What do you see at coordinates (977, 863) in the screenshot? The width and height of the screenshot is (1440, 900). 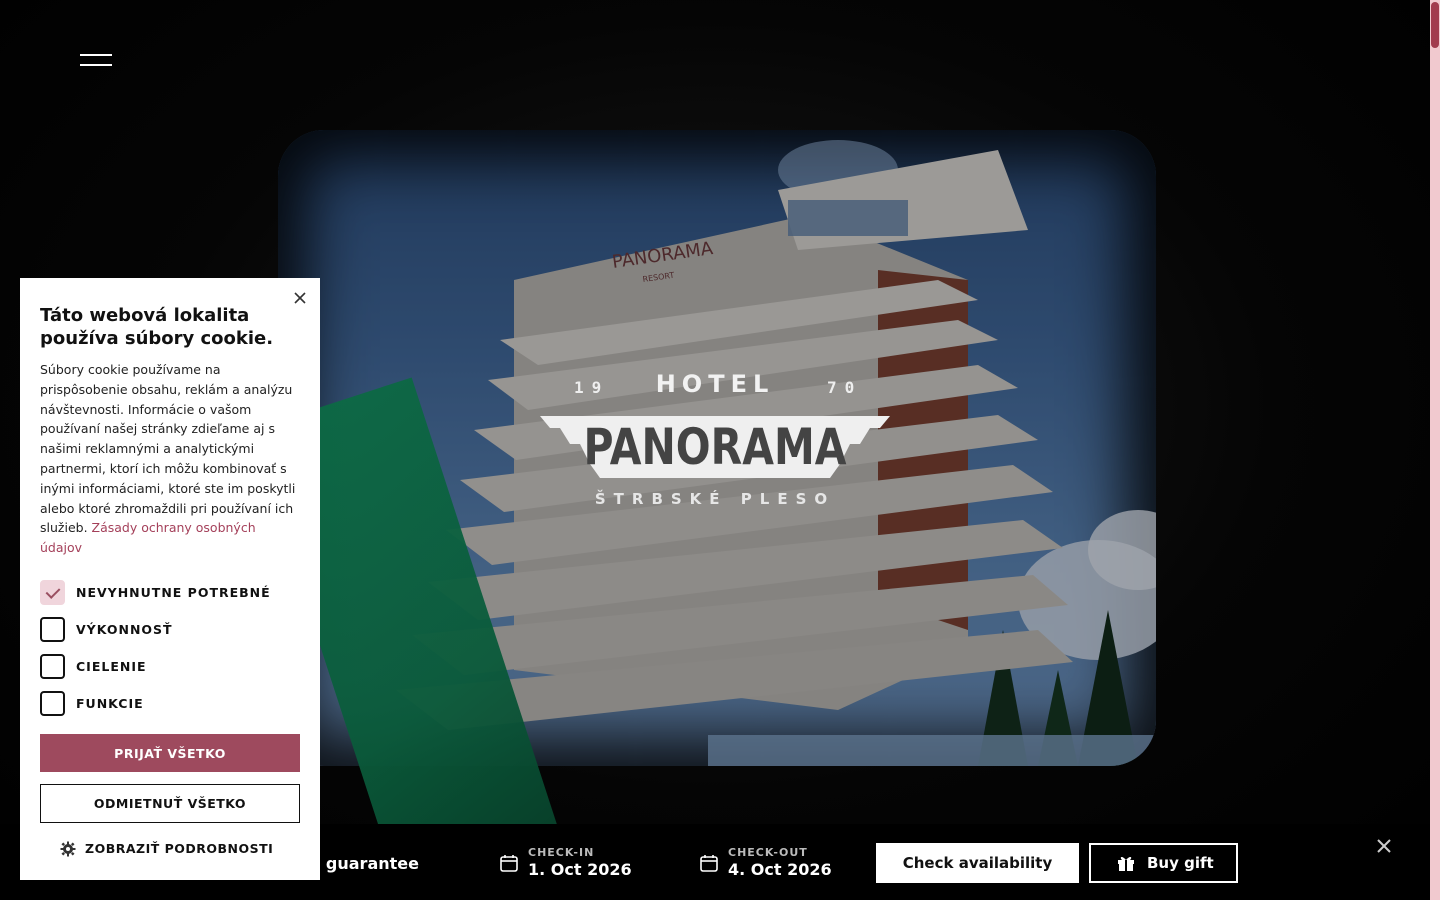 I see `check-availability-button: Check availability` at bounding box center [977, 863].